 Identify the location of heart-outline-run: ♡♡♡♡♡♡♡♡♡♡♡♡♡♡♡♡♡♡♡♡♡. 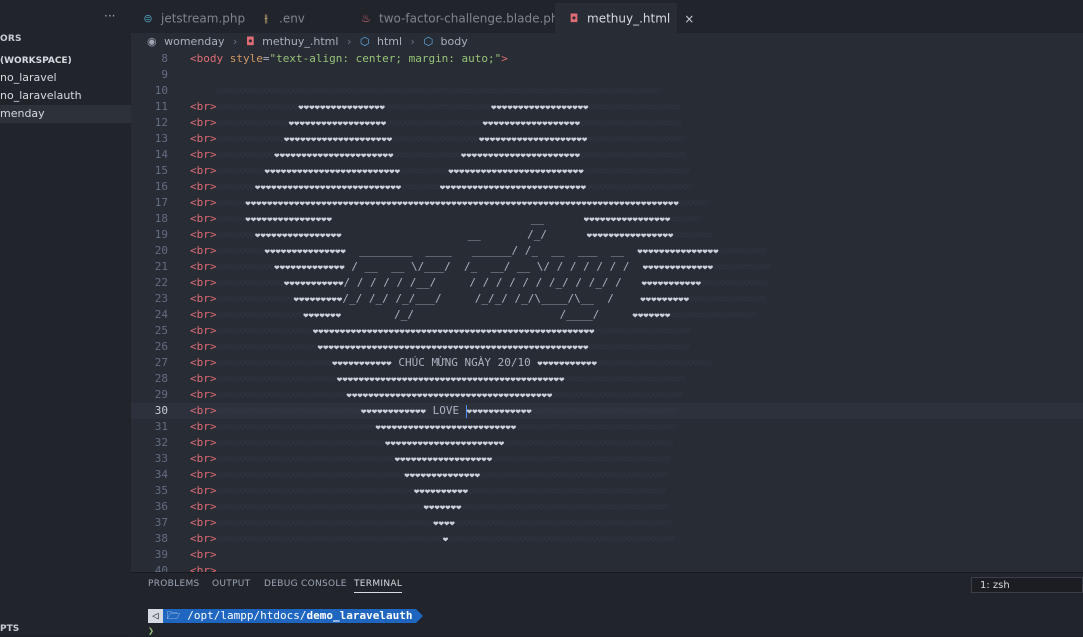
(631, 123).